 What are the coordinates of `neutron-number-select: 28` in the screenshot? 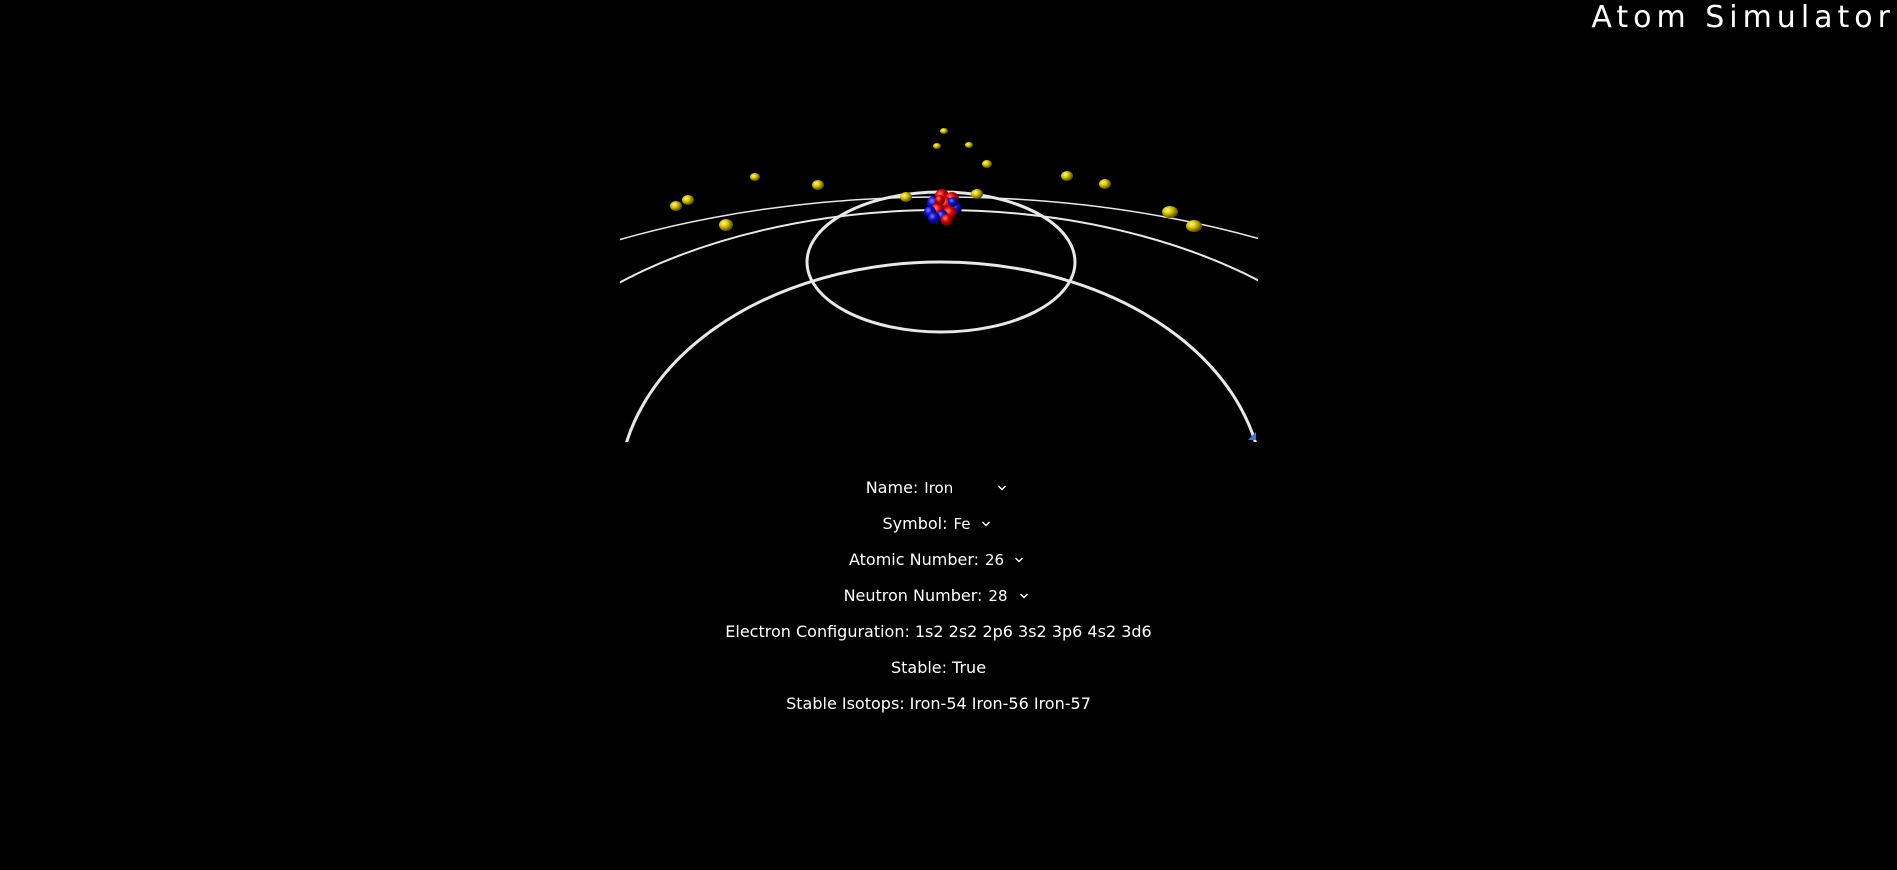 It's located at (1010, 596).